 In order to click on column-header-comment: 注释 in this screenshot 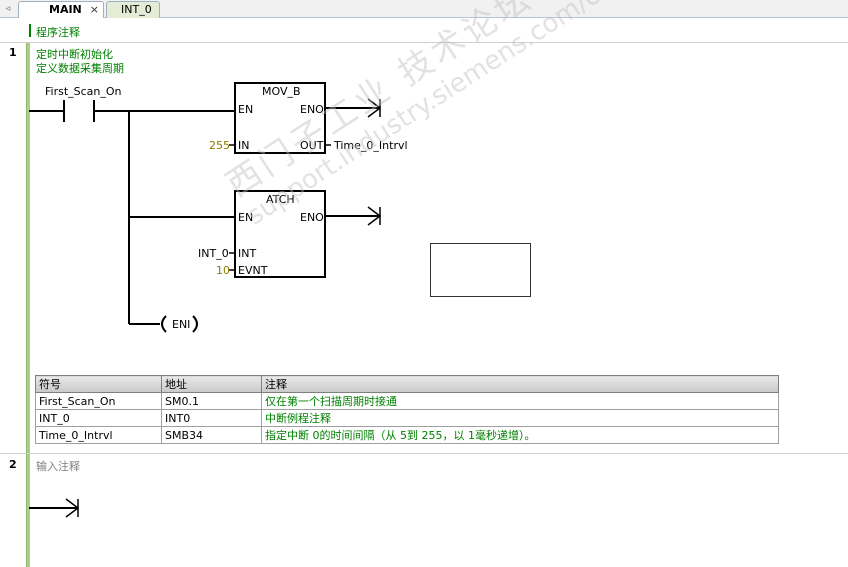, I will do `click(520, 384)`.